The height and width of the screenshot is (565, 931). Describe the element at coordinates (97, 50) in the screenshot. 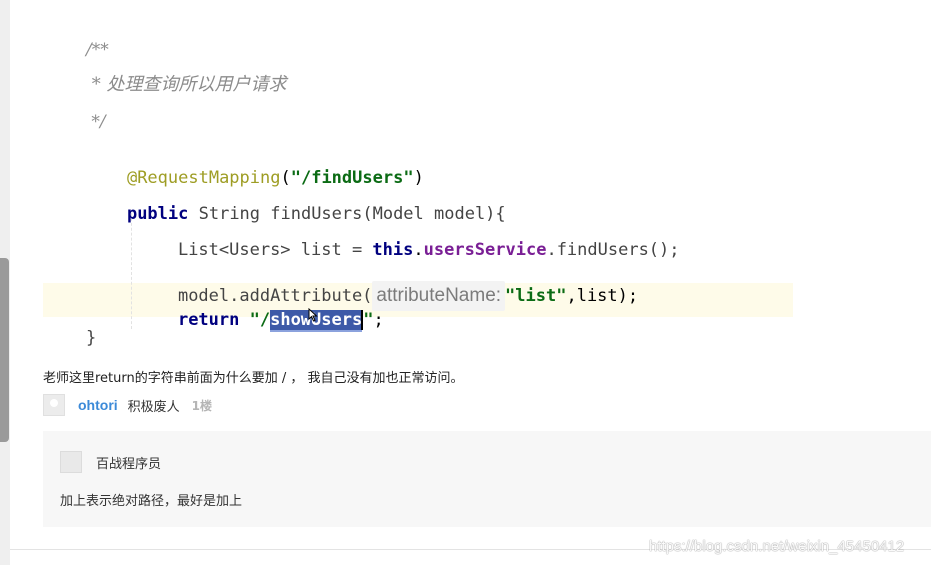

I see `code-line-comment-open: /**` at that location.